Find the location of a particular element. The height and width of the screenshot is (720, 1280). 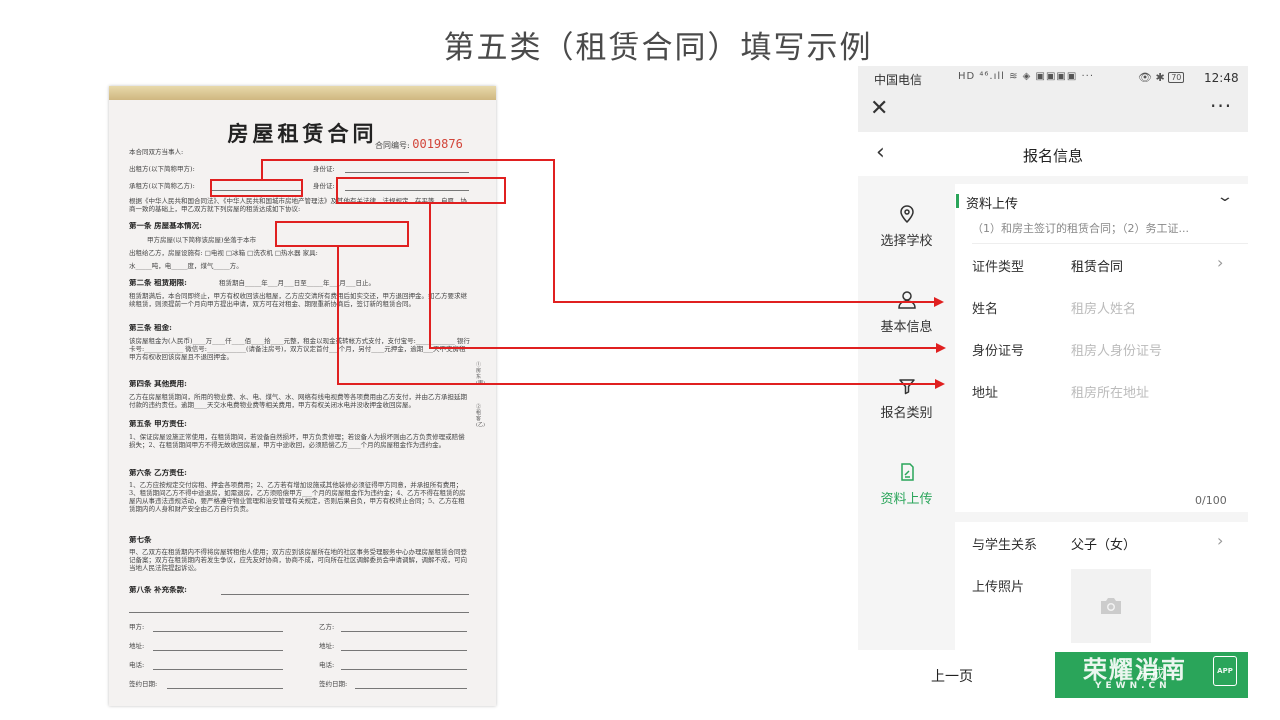

contract-article-3: 第三条 租金: is located at coordinates (150, 328).